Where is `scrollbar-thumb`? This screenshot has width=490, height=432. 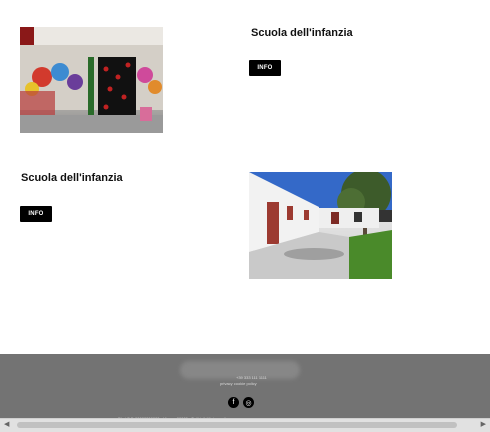
scrollbar-thumb is located at coordinates (237, 425).